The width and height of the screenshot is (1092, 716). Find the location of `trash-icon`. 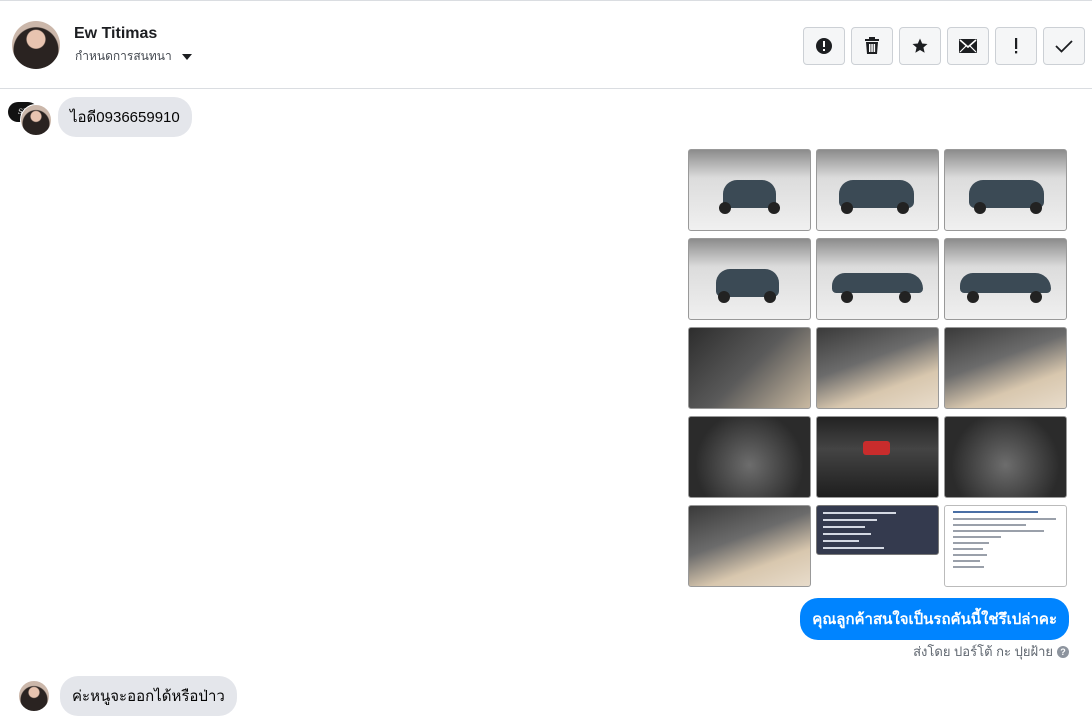

trash-icon is located at coordinates (872, 45).